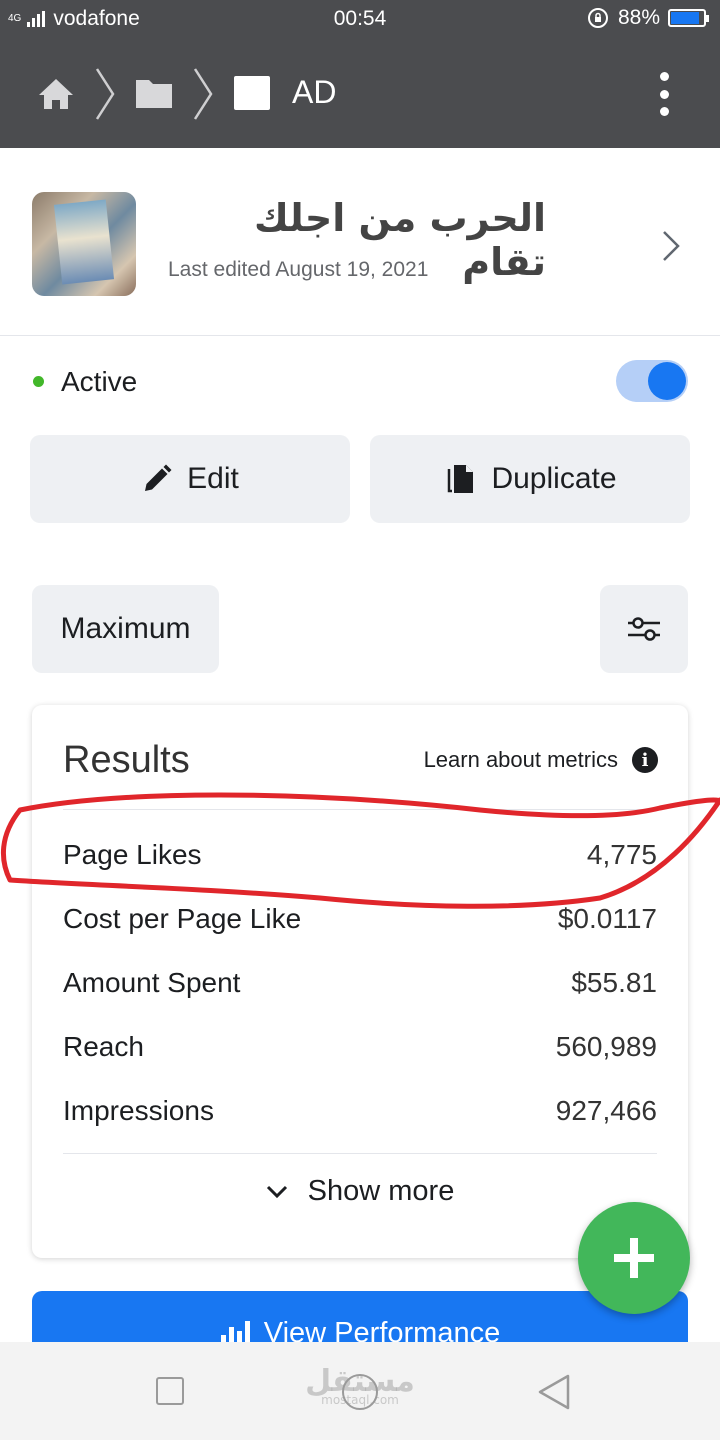 This screenshot has height=1440, width=720. Describe the element at coordinates (597, 18) in the screenshot. I see `rotation-lock-icon` at that location.